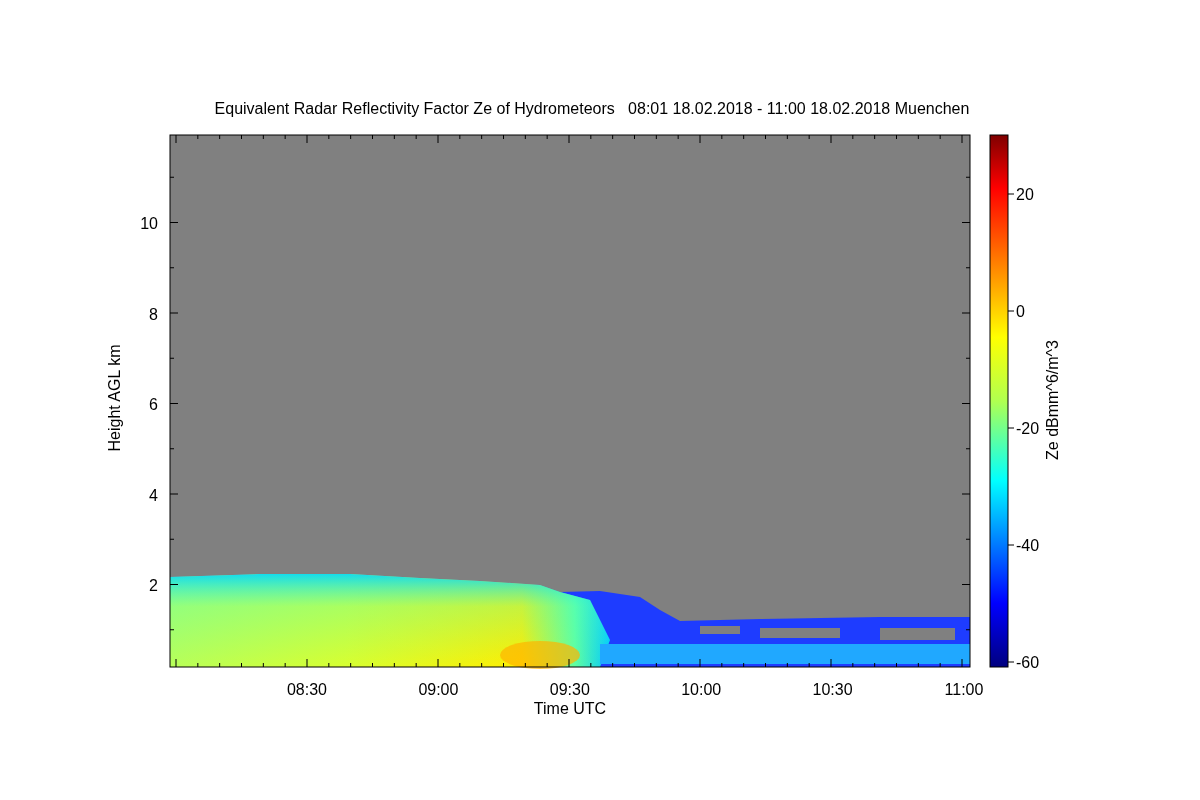 The image size is (1200, 800). What do you see at coordinates (1025, 194) in the screenshot?
I see `colorbar-tick-label: 20` at bounding box center [1025, 194].